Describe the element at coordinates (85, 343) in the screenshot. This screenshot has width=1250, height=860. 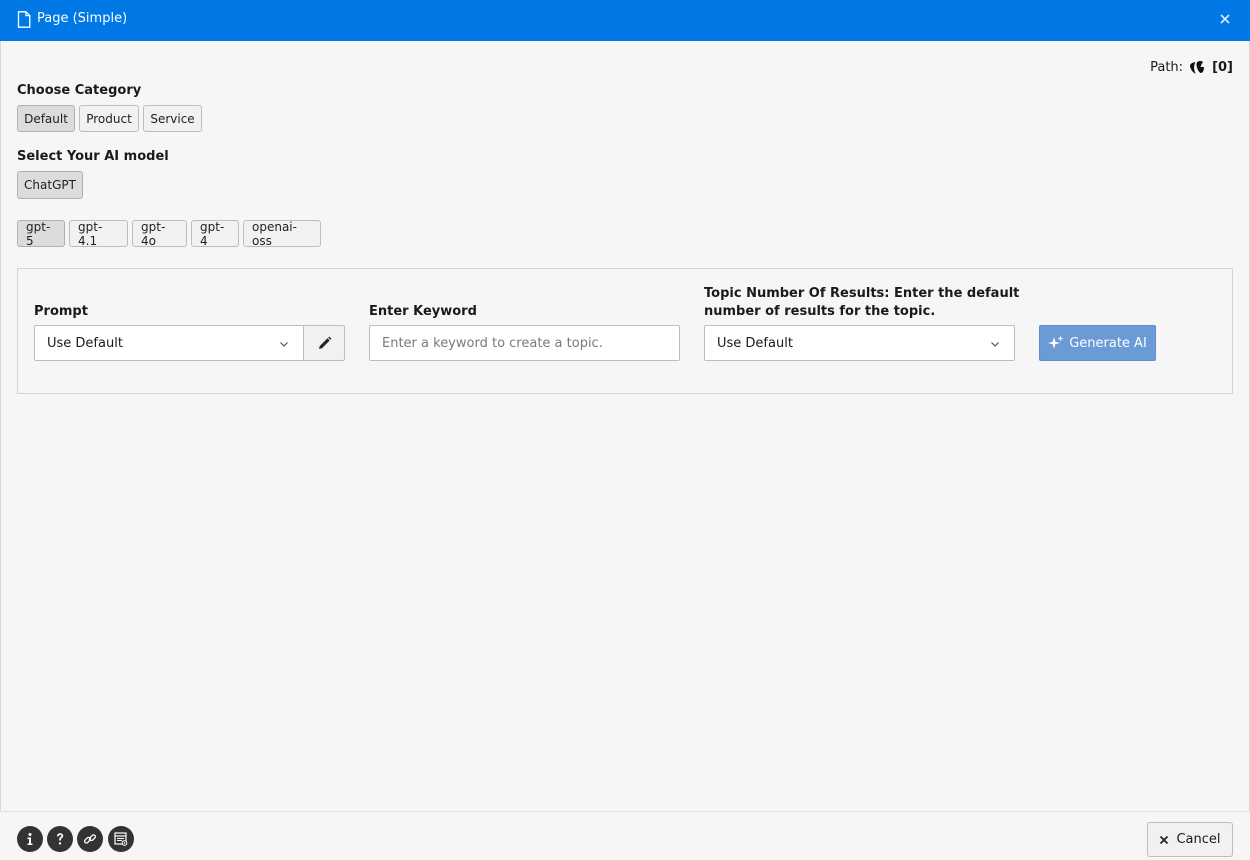
I see `prompt-select-value: Use Default` at that location.